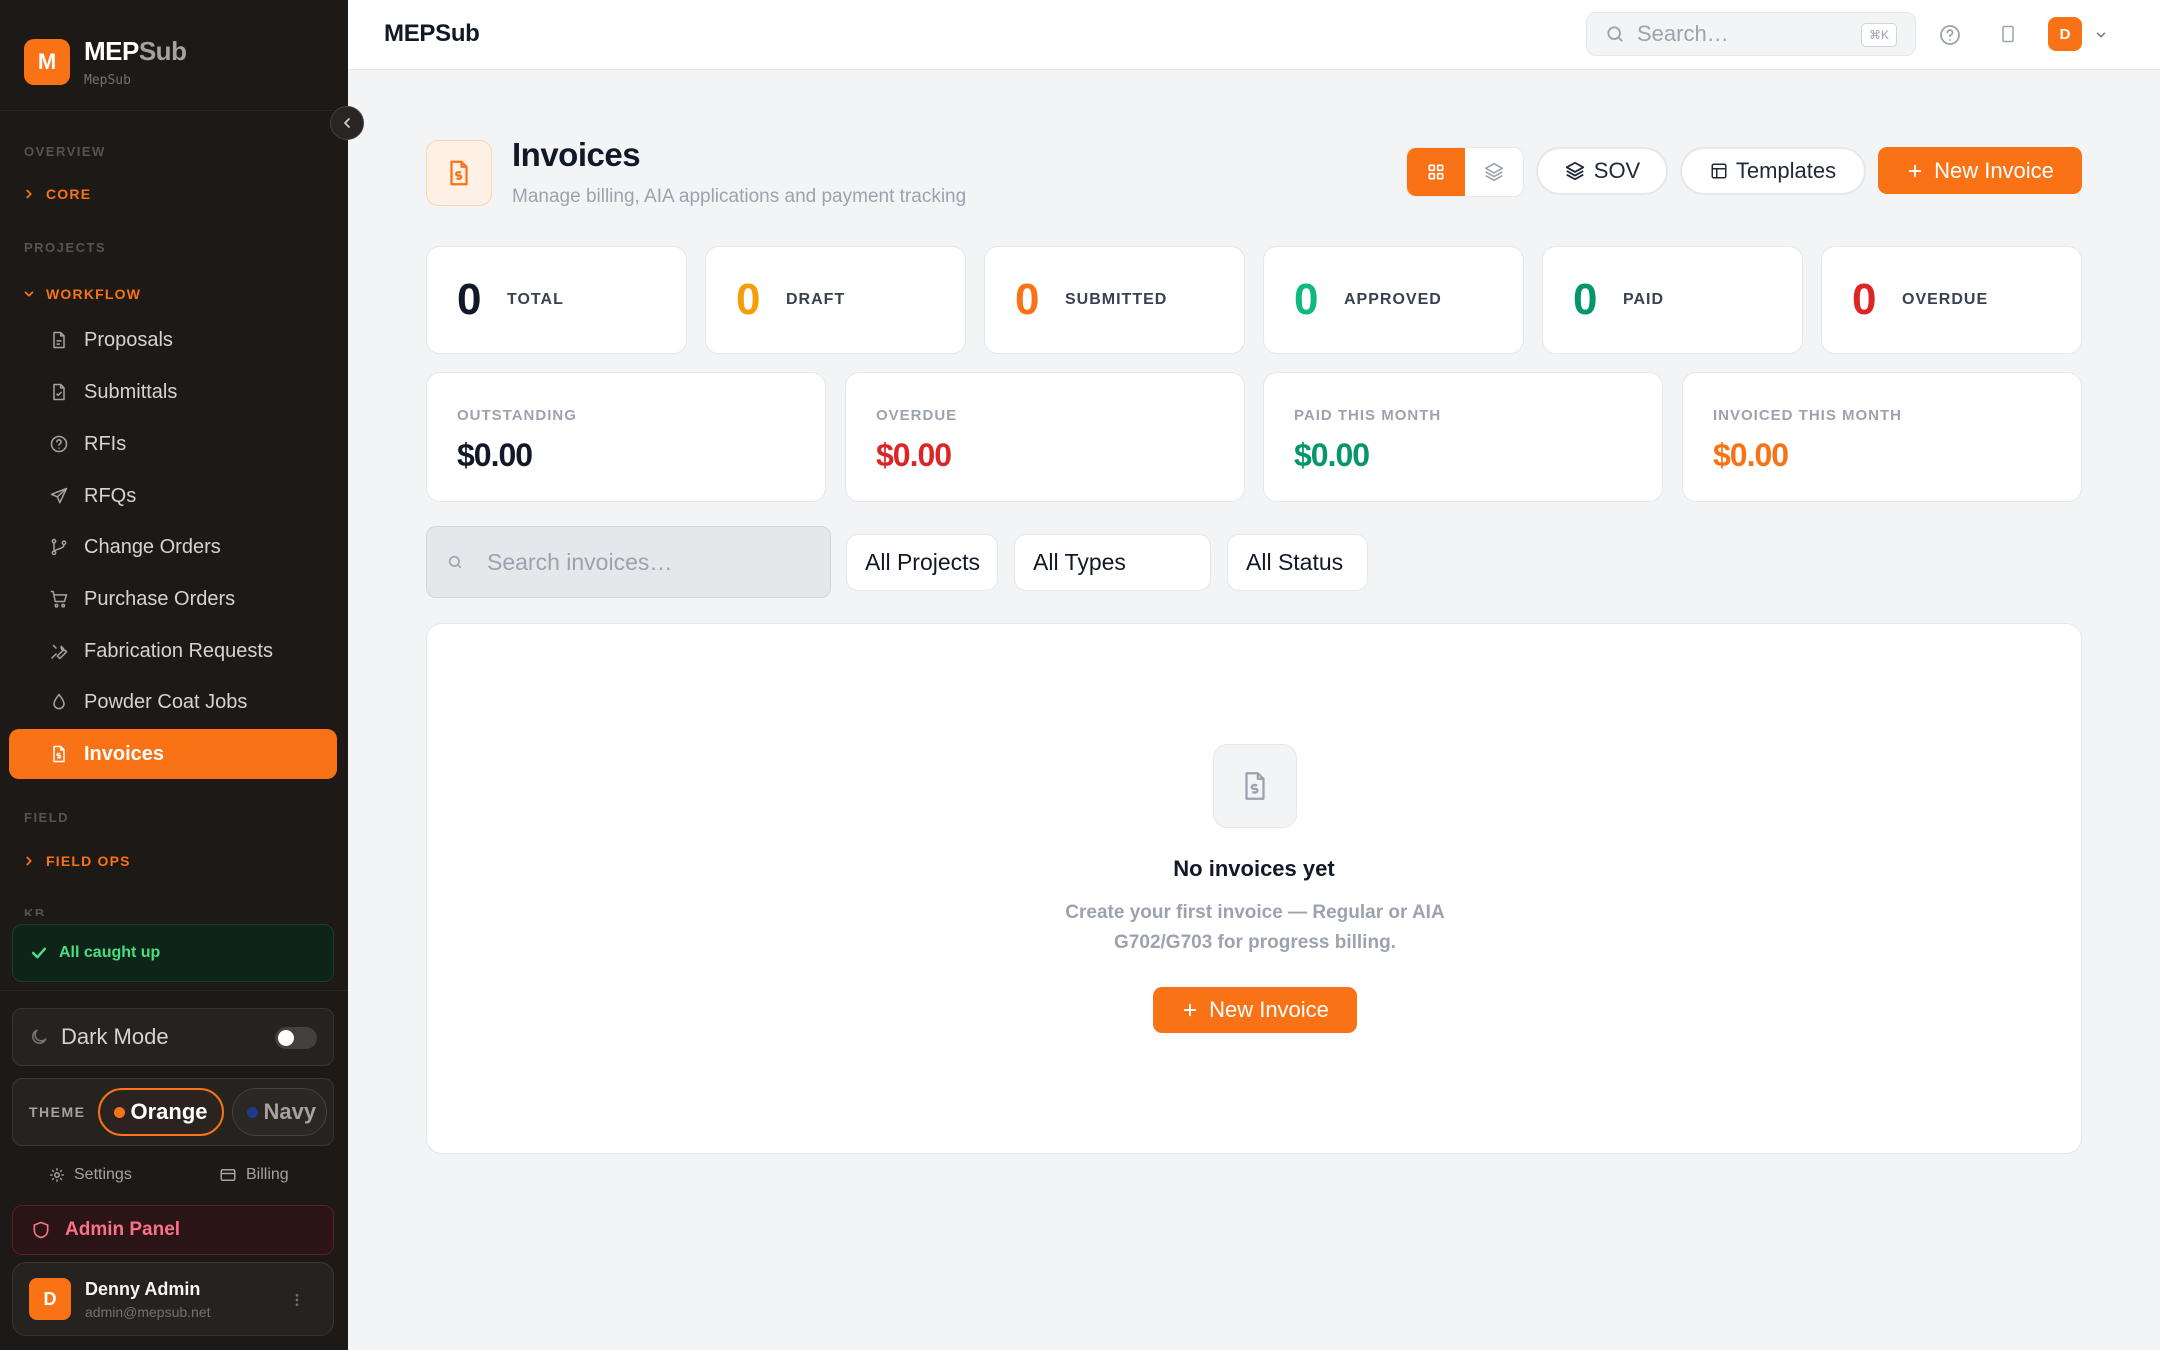  What do you see at coordinates (47, 817) in the screenshot?
I see `section-field: FIELD` at bounding box center [47, 817].